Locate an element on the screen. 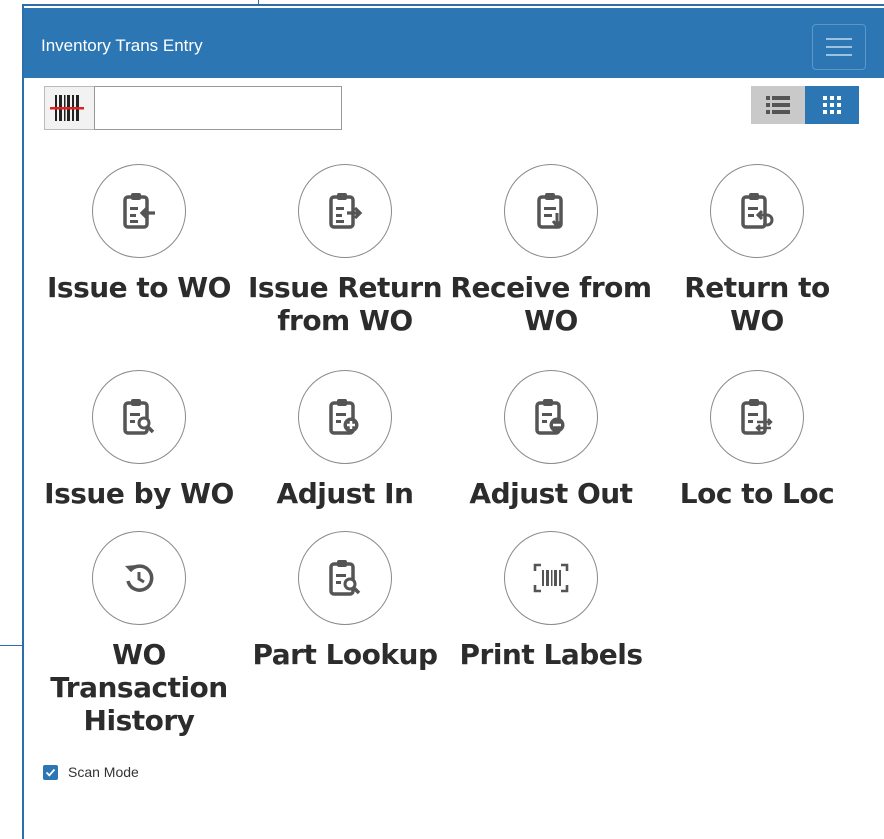 This screenshot has height=839, width=884. tile-issue-return-from-wo: Issue Return from WO is located at coordinates (345, 250).